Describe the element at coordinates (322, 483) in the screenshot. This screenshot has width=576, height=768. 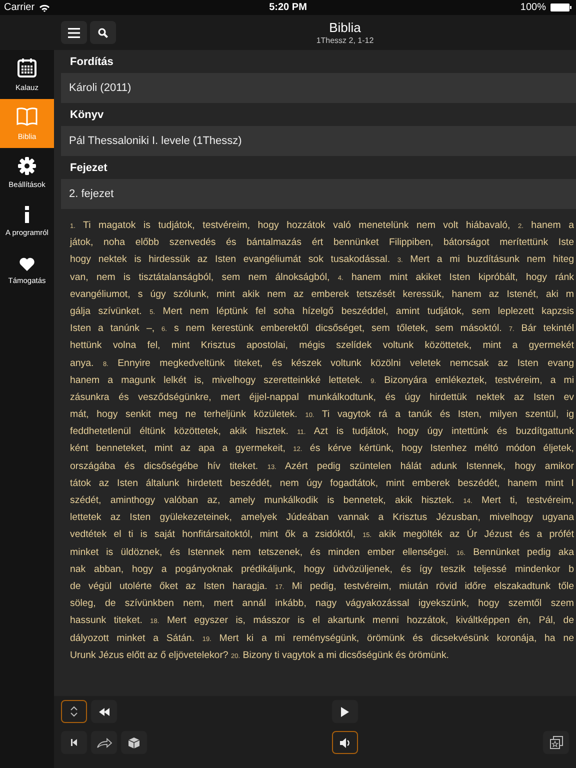
I see `verse-text-line: tátok az Isten általunk hirdetett beszédét, nem úgy fogadtátok, mint emberek beszédét, hanem mint I` at that location.